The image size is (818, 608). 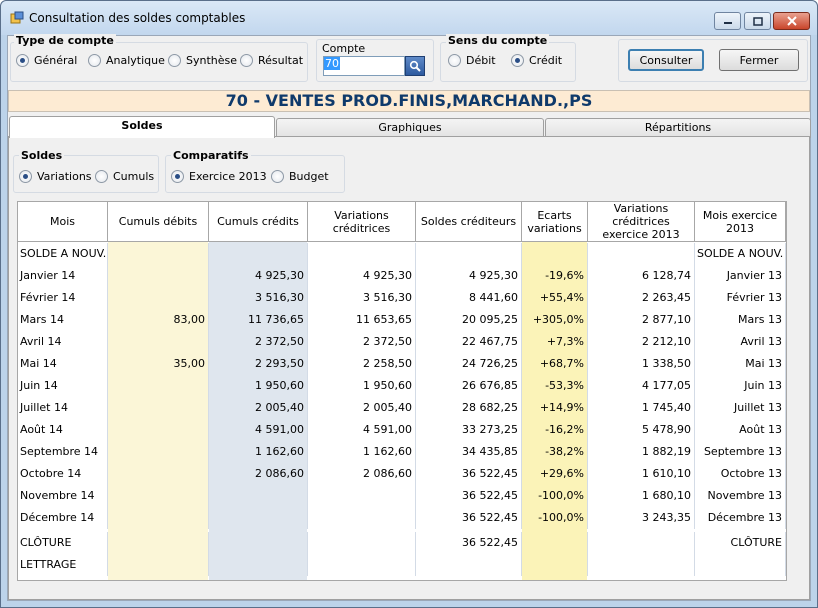 I want to click on cell-variations-creditrices: 11 653,65, so click(x=362, y=320).